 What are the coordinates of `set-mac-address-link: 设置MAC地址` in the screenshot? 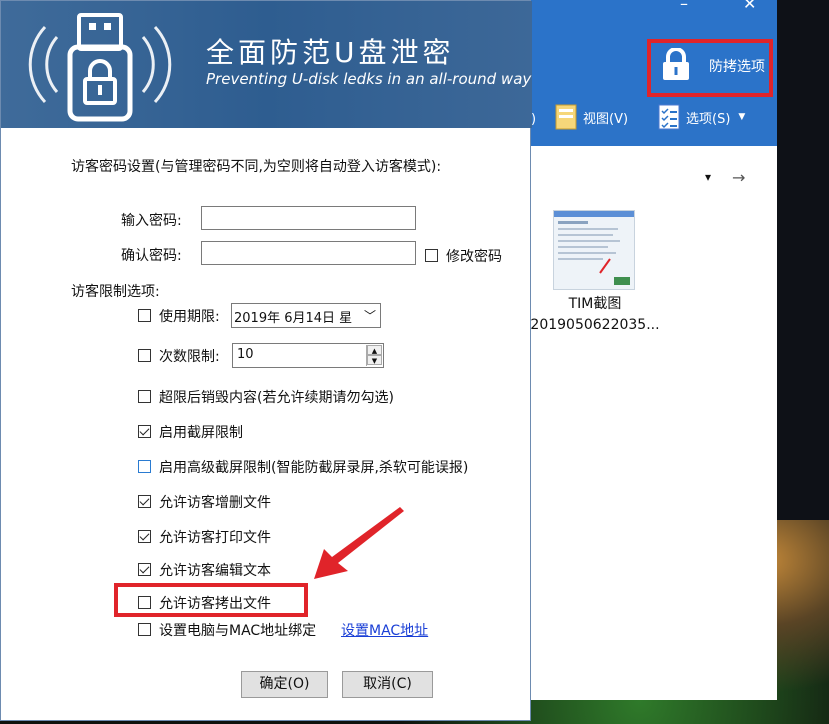 It's located at (384, 630).